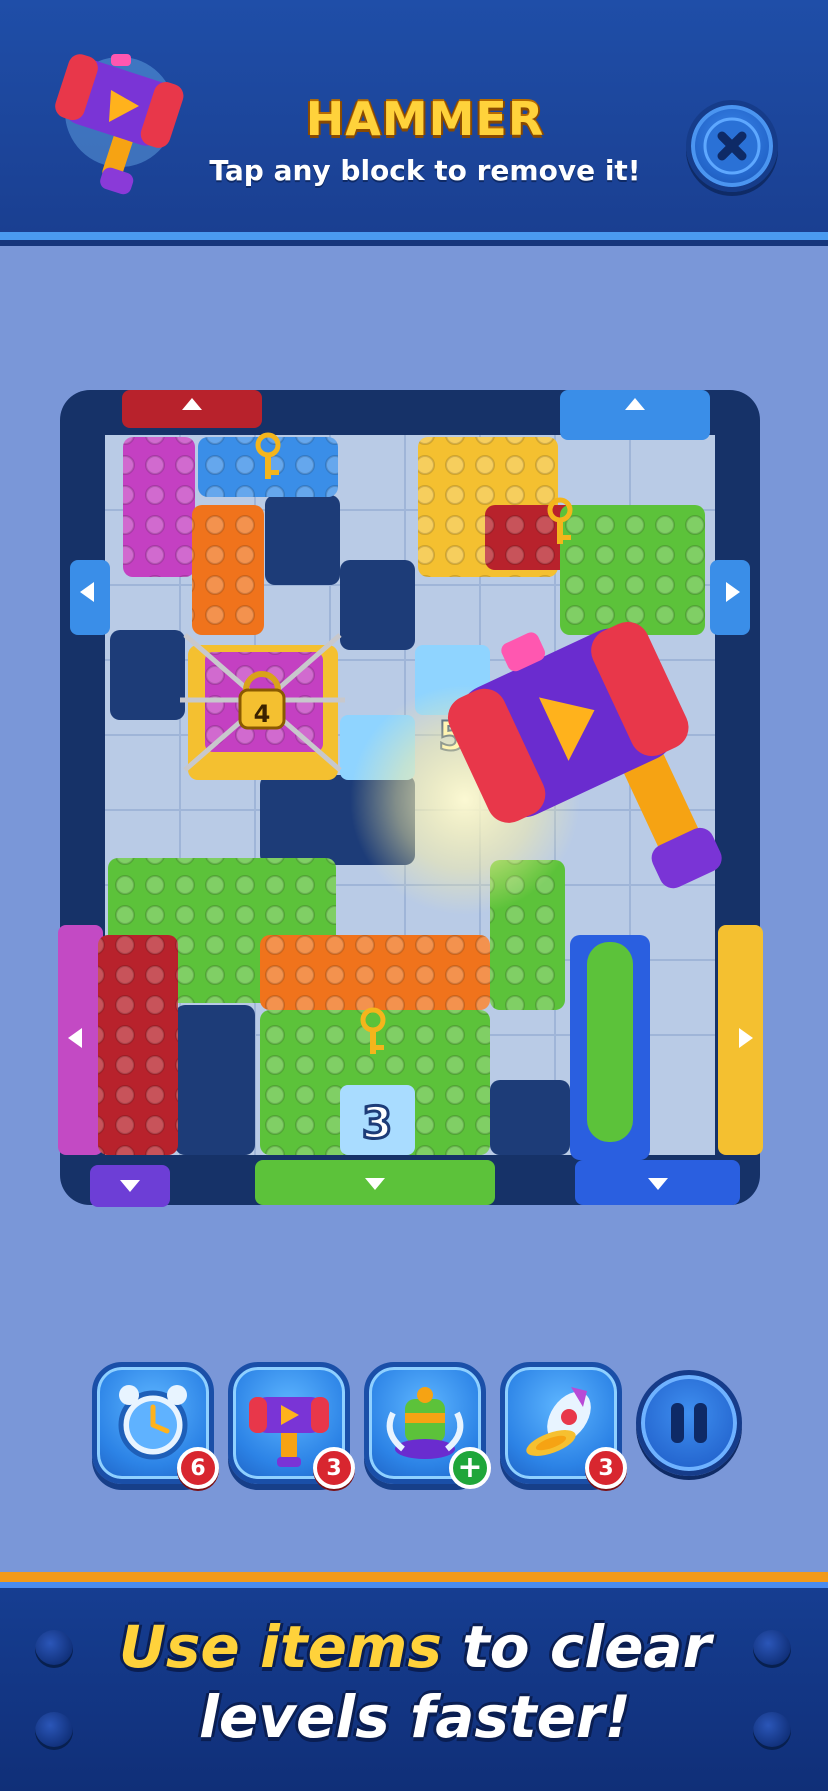 The height and width of the screenshot is (1791, 828). Describe the element at coordinates (563, 1425) in the screenshot. I see `item-rocket-button: 3` at that location.